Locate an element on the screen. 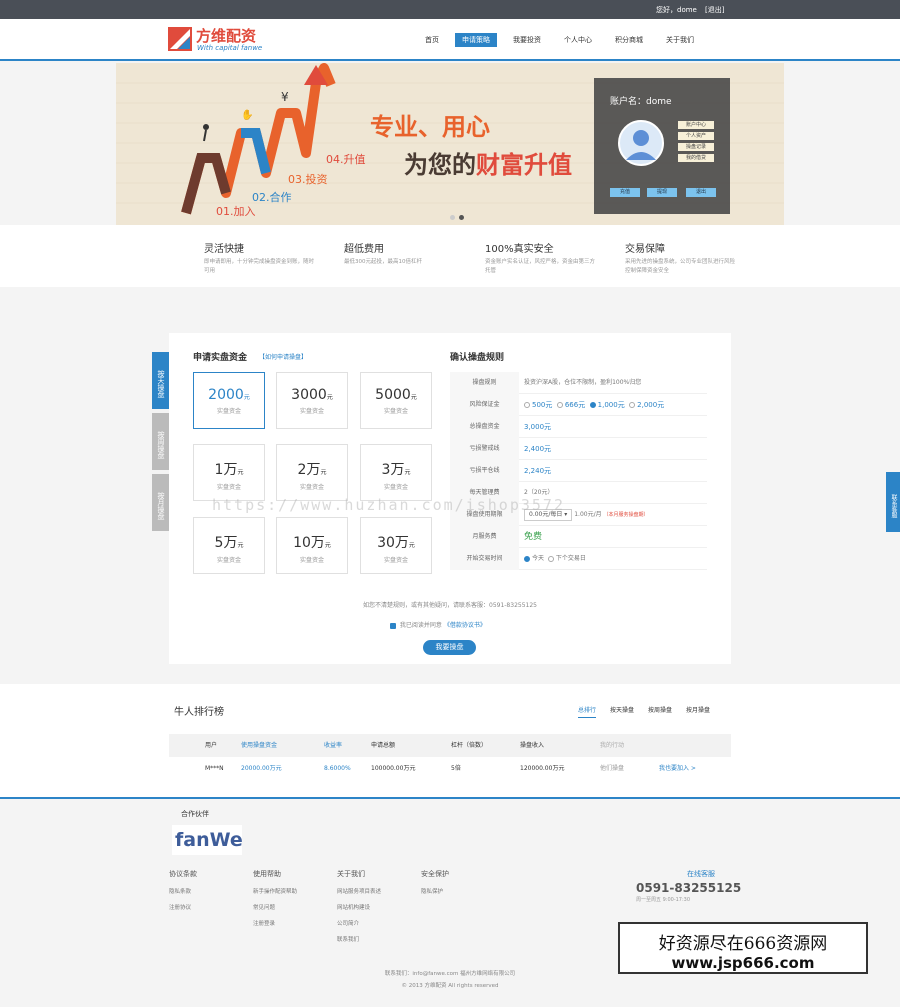 Image resolution: width=900 pixels, height=1007 pixels. main-nav: 首页 申请策略 我要投资 个人中心 积分商城 关于我们 is located at coordinates (564, 40).